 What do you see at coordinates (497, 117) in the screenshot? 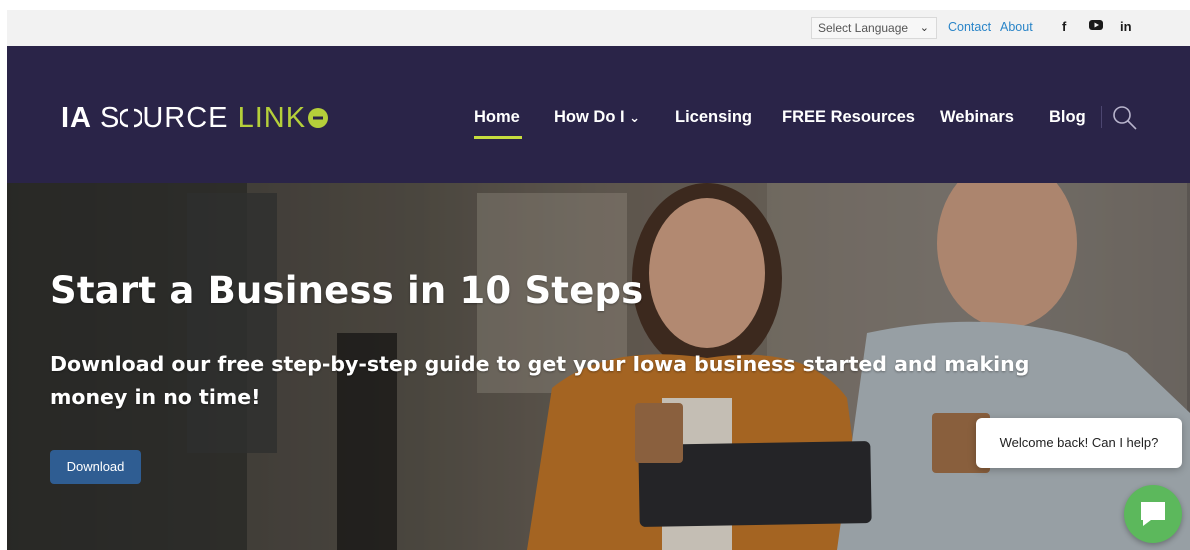
I see `nav-home: Home` at bounding box center [497, 117].